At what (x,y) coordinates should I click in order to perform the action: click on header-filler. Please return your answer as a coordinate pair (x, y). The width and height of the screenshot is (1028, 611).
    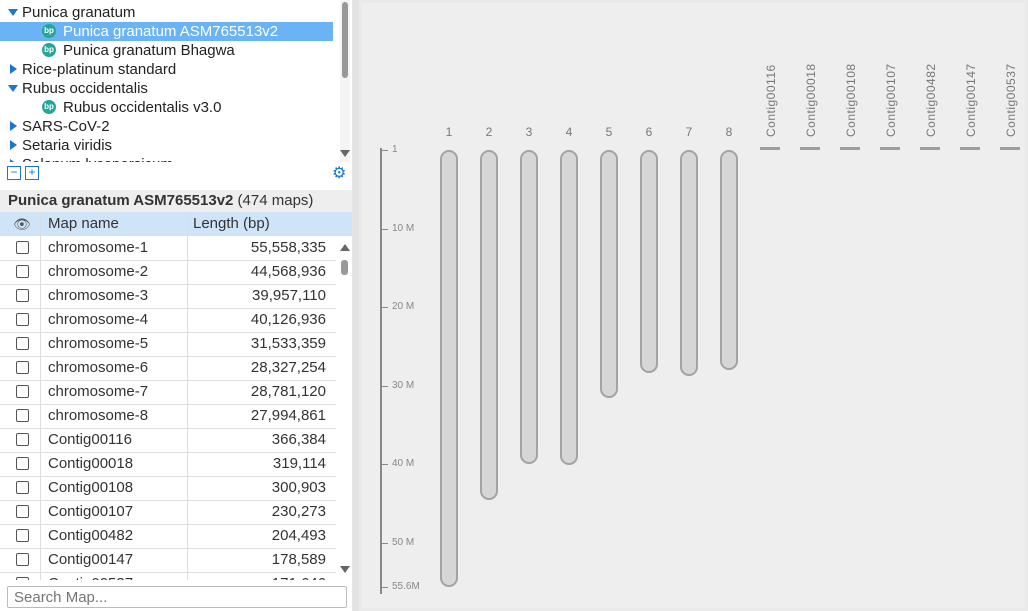
    Looking at the image, I should click on (344, 224).